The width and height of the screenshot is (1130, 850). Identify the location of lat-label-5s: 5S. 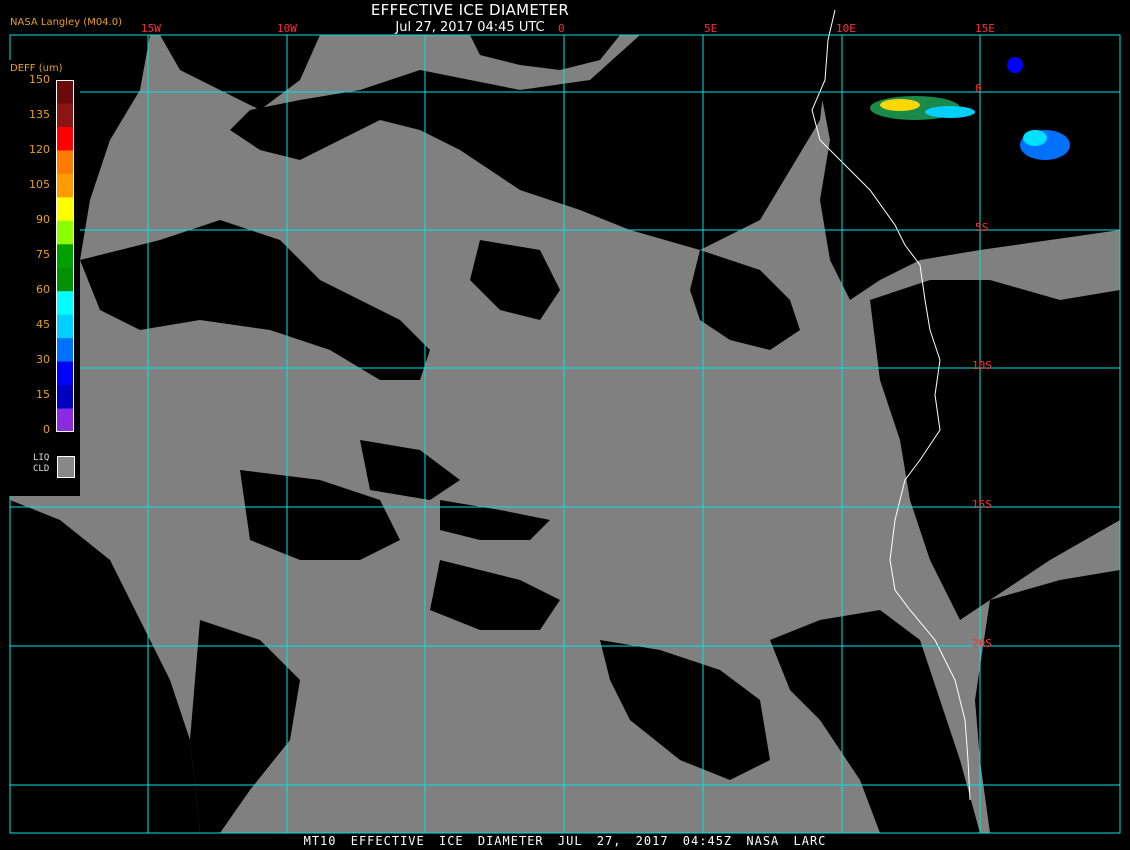
(982, 227).